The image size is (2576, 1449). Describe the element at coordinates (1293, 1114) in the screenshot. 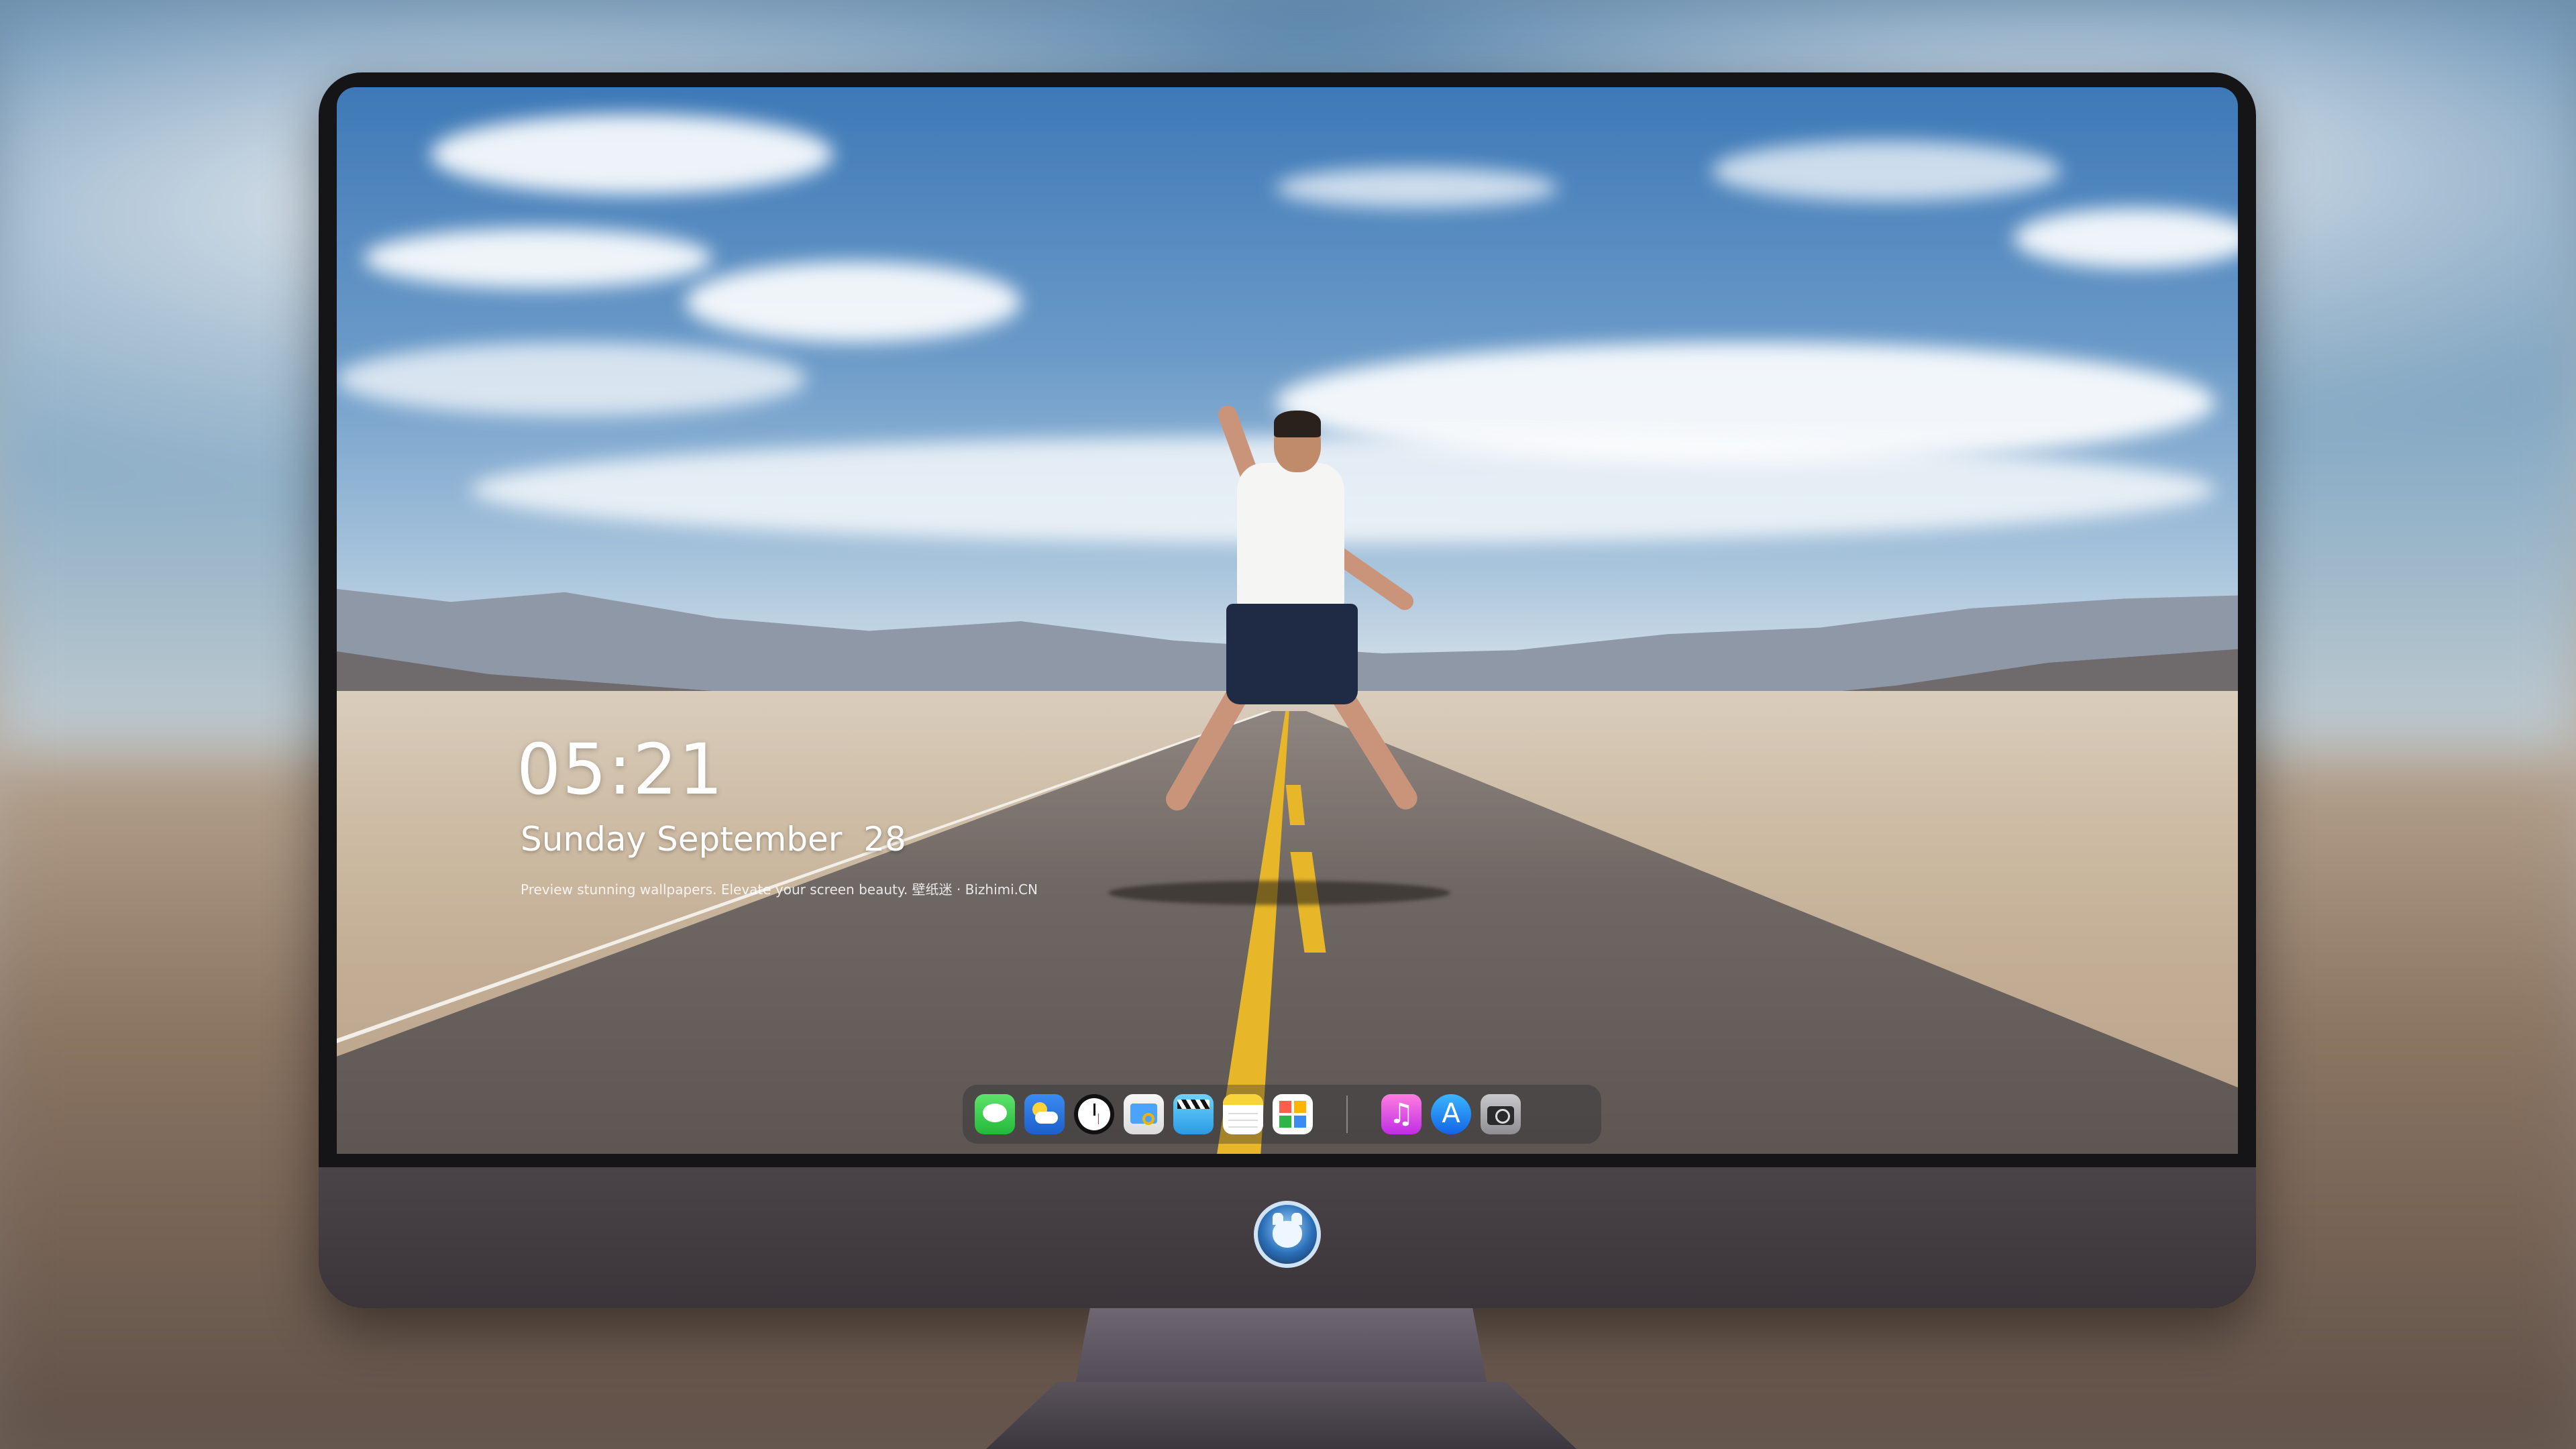

I see `photos-icon` at that location.